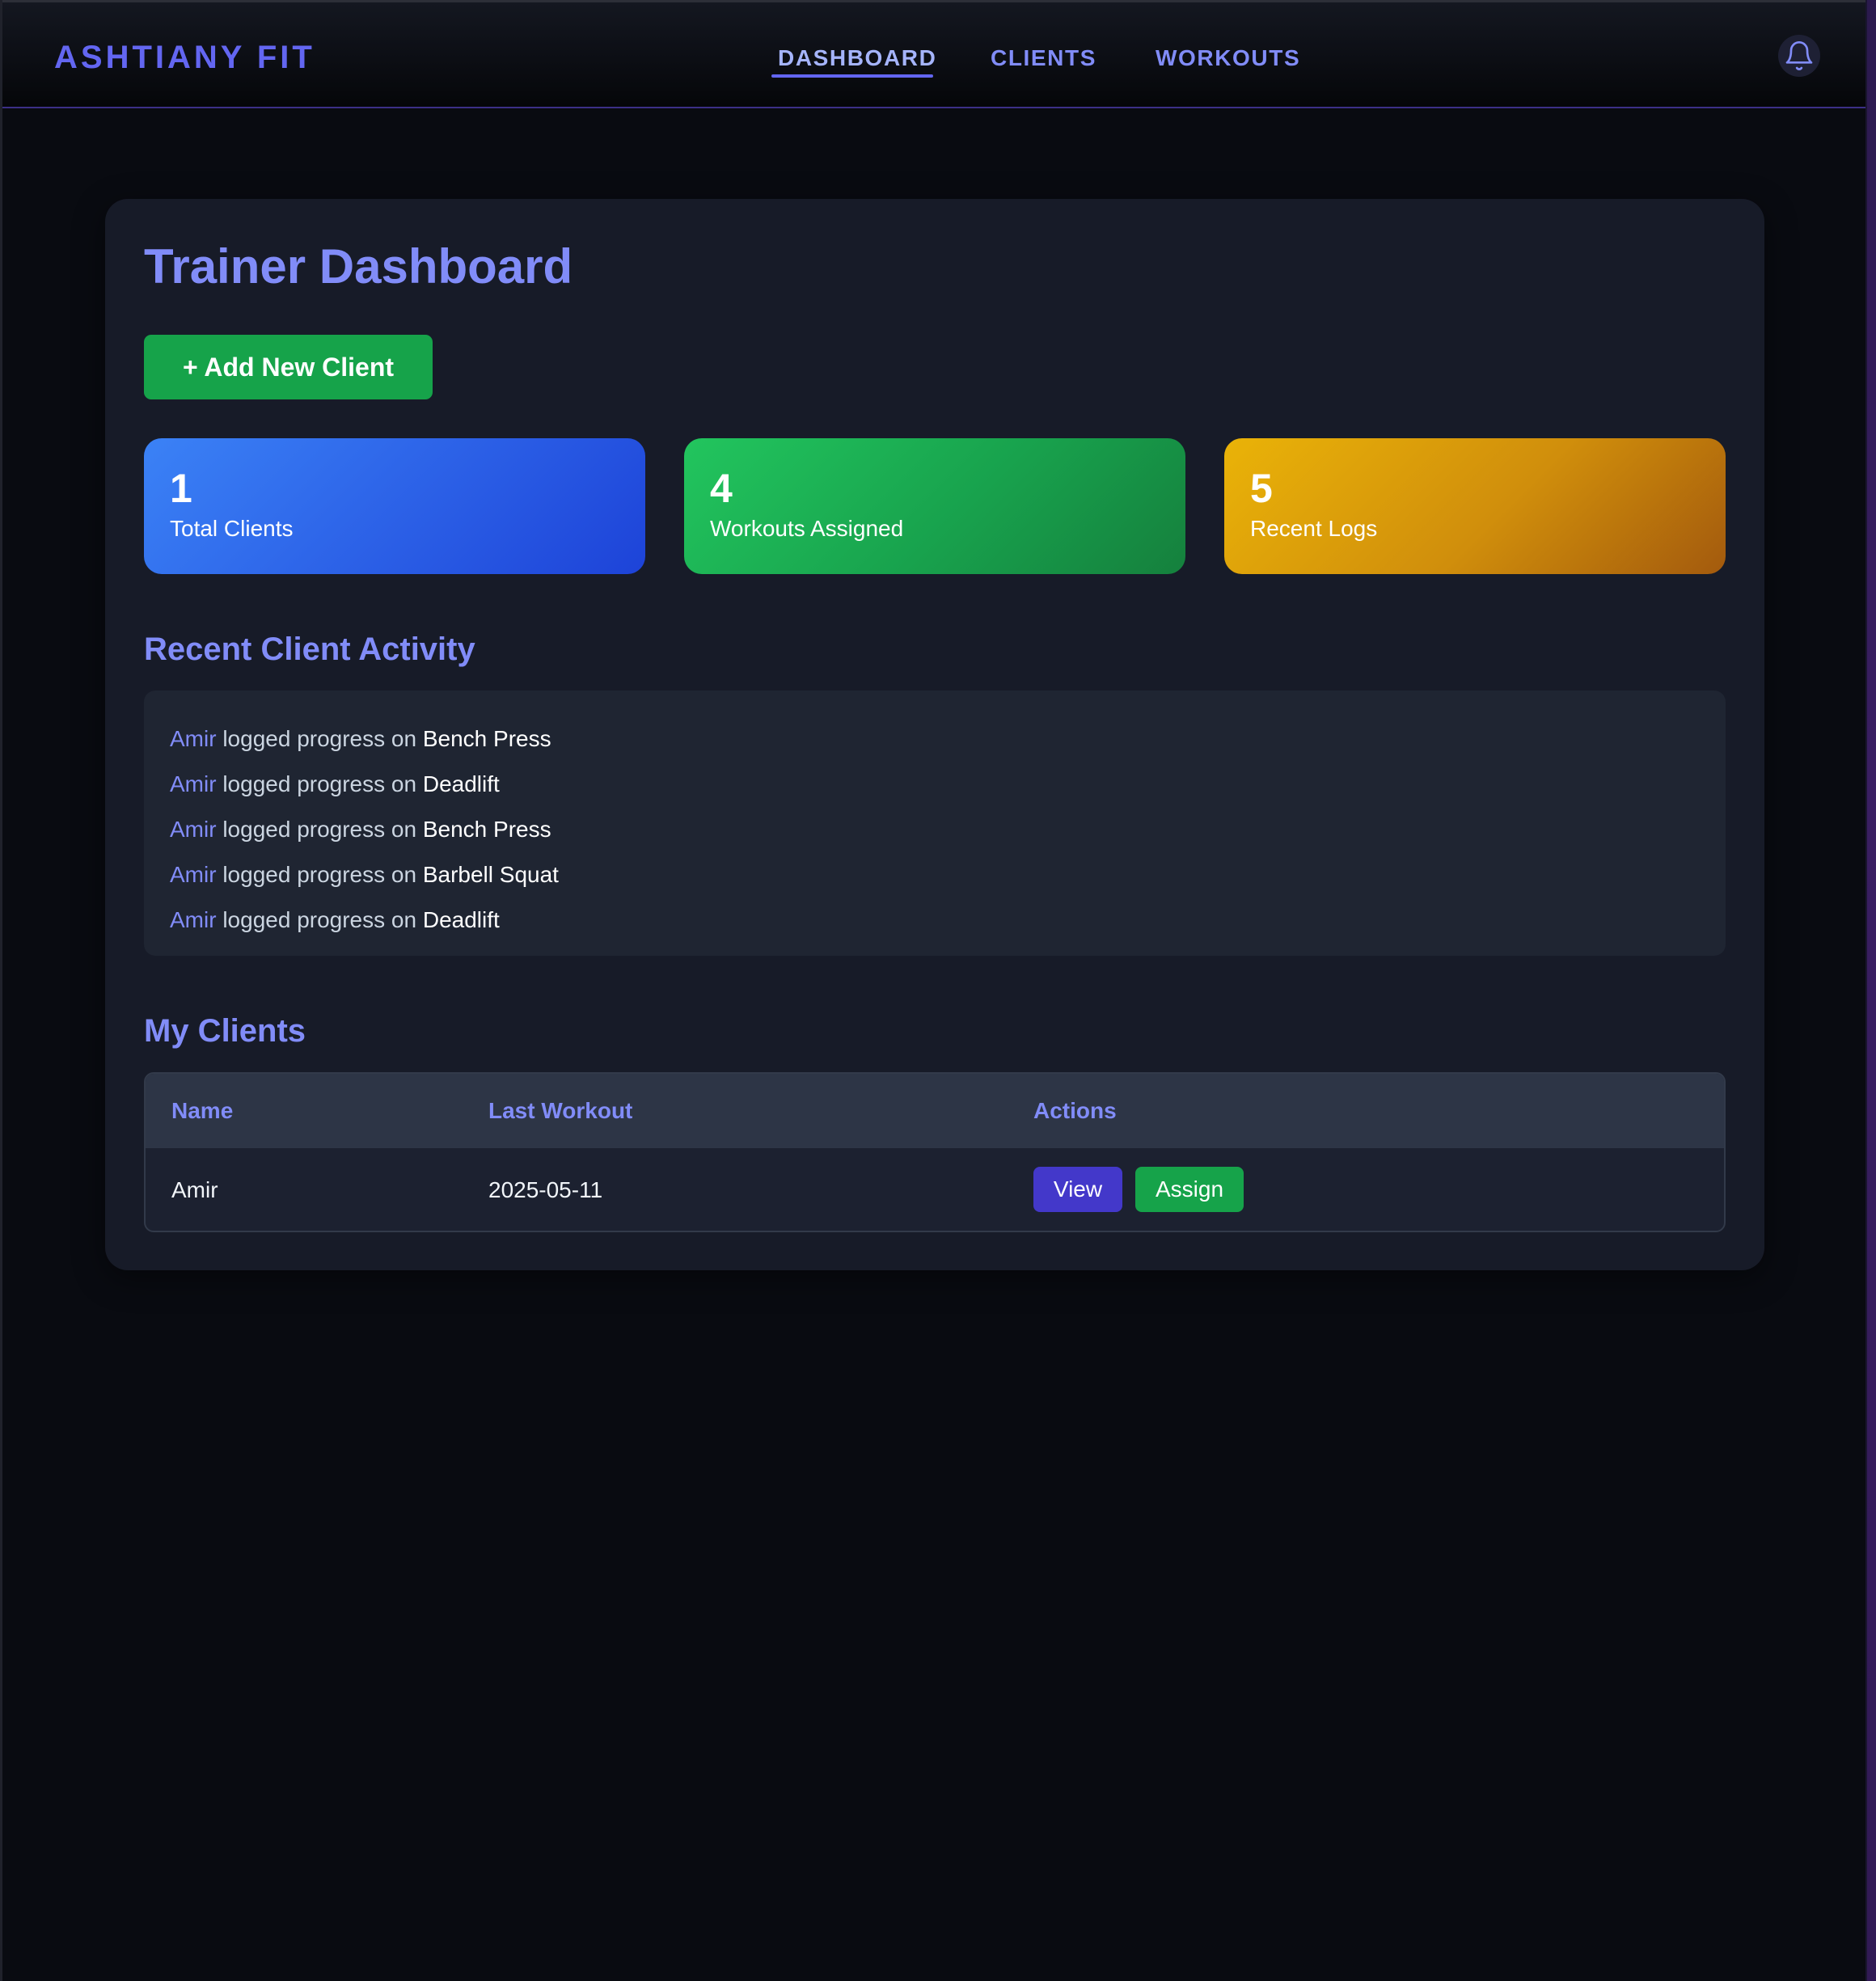 Image resolution: width=1876 pixels, height=1981 pixels. I want to click on bell-icon, so click(1799, 55).